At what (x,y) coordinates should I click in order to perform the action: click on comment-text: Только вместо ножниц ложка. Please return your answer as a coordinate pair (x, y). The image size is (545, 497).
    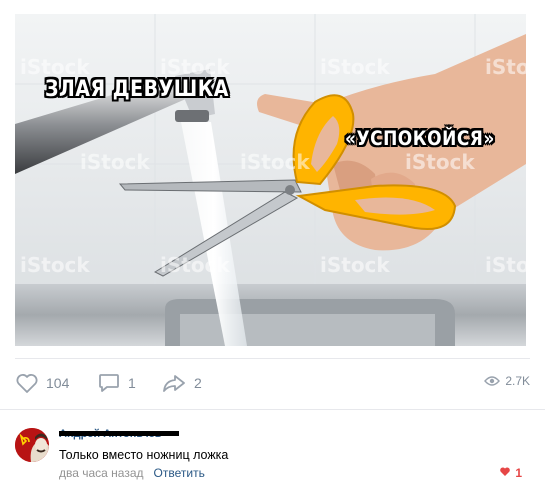
    Looking at the image, I should click on (144, 455).